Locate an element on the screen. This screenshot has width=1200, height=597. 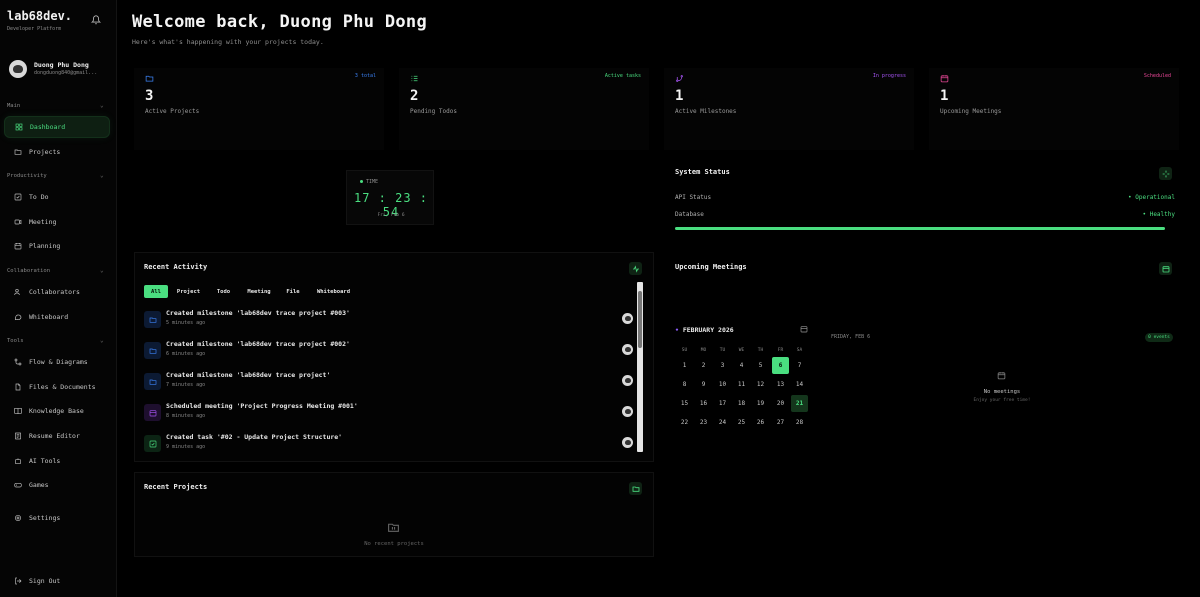
stat-badge: 3 total is located at coordinates (365, 76).